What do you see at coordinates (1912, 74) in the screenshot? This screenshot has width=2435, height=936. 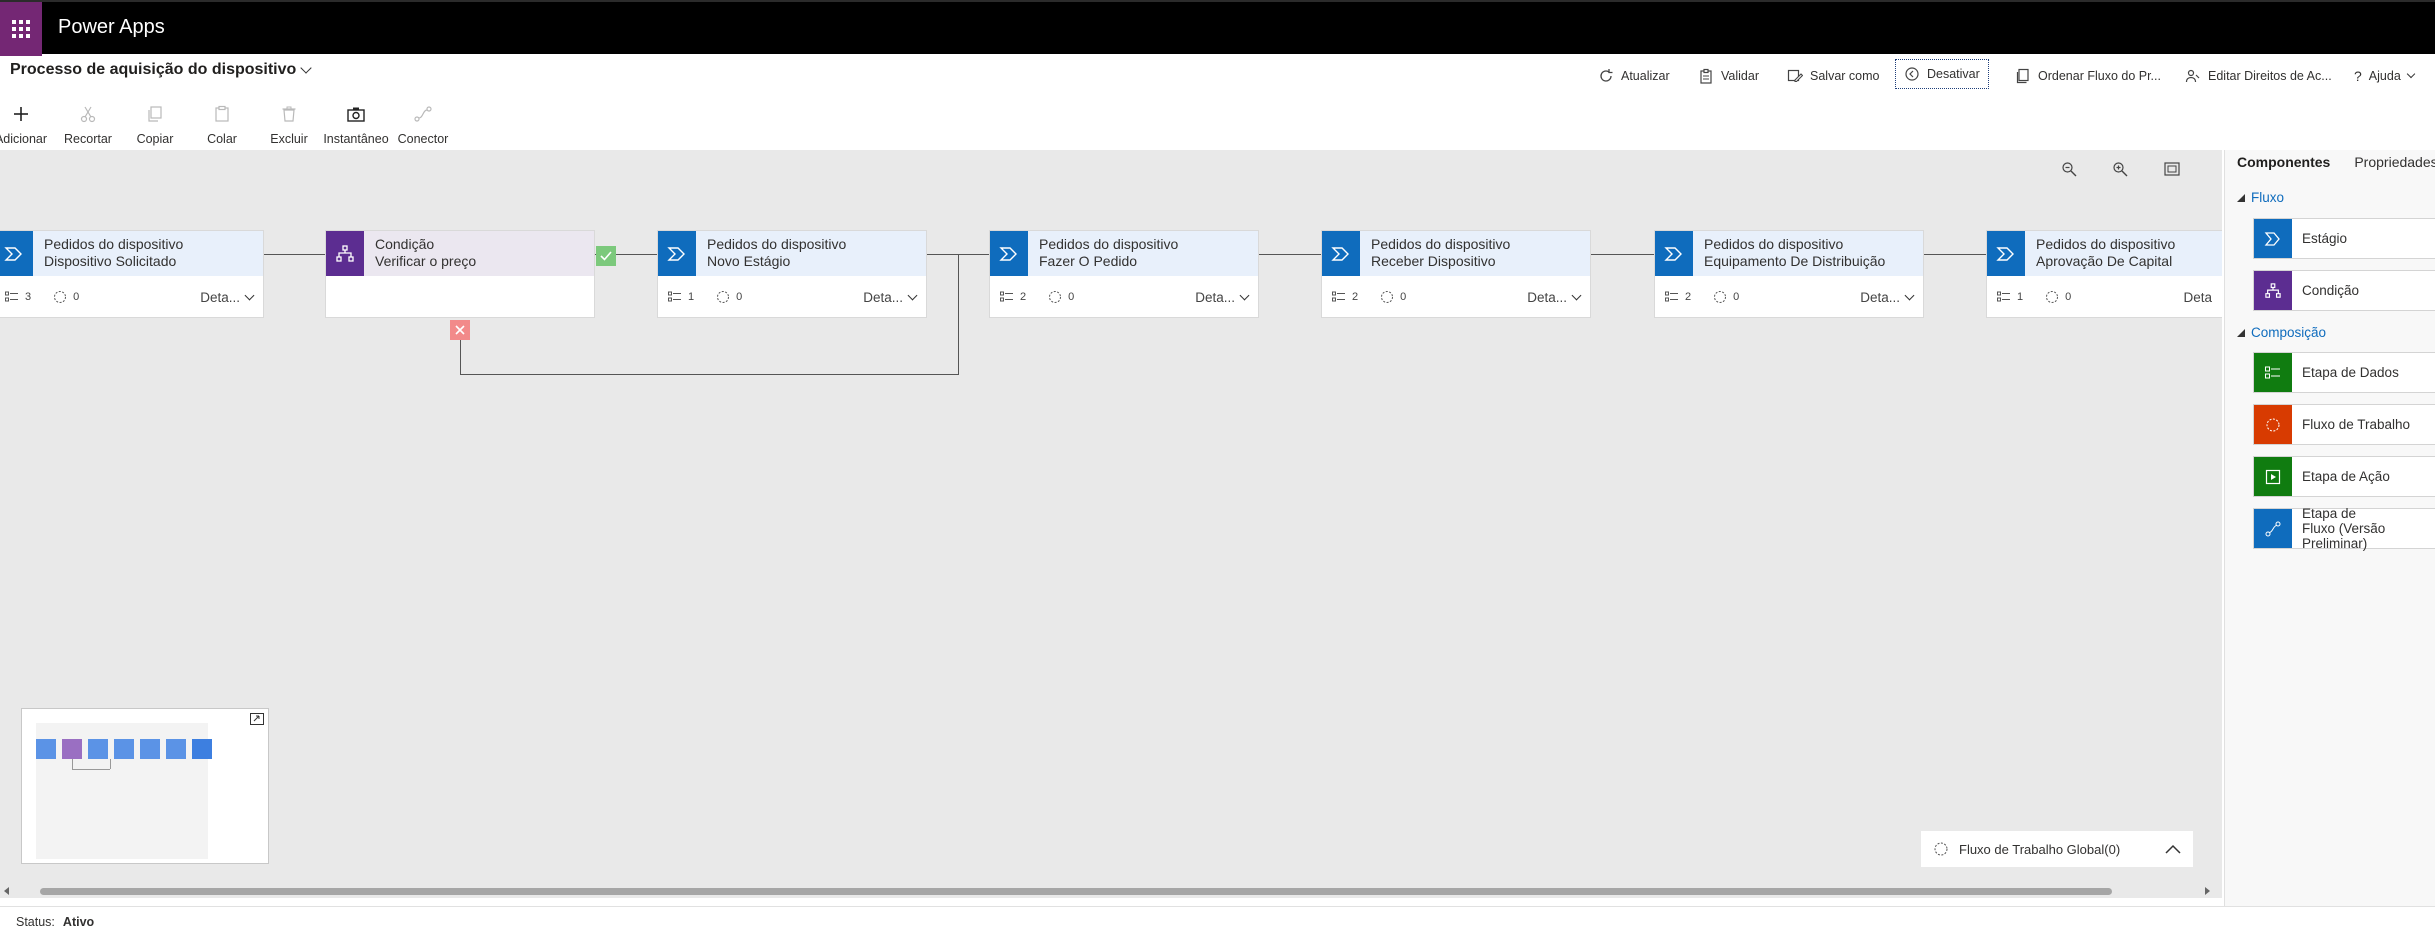 I see `deactivate-icon` at bounding box center [1912, 74].